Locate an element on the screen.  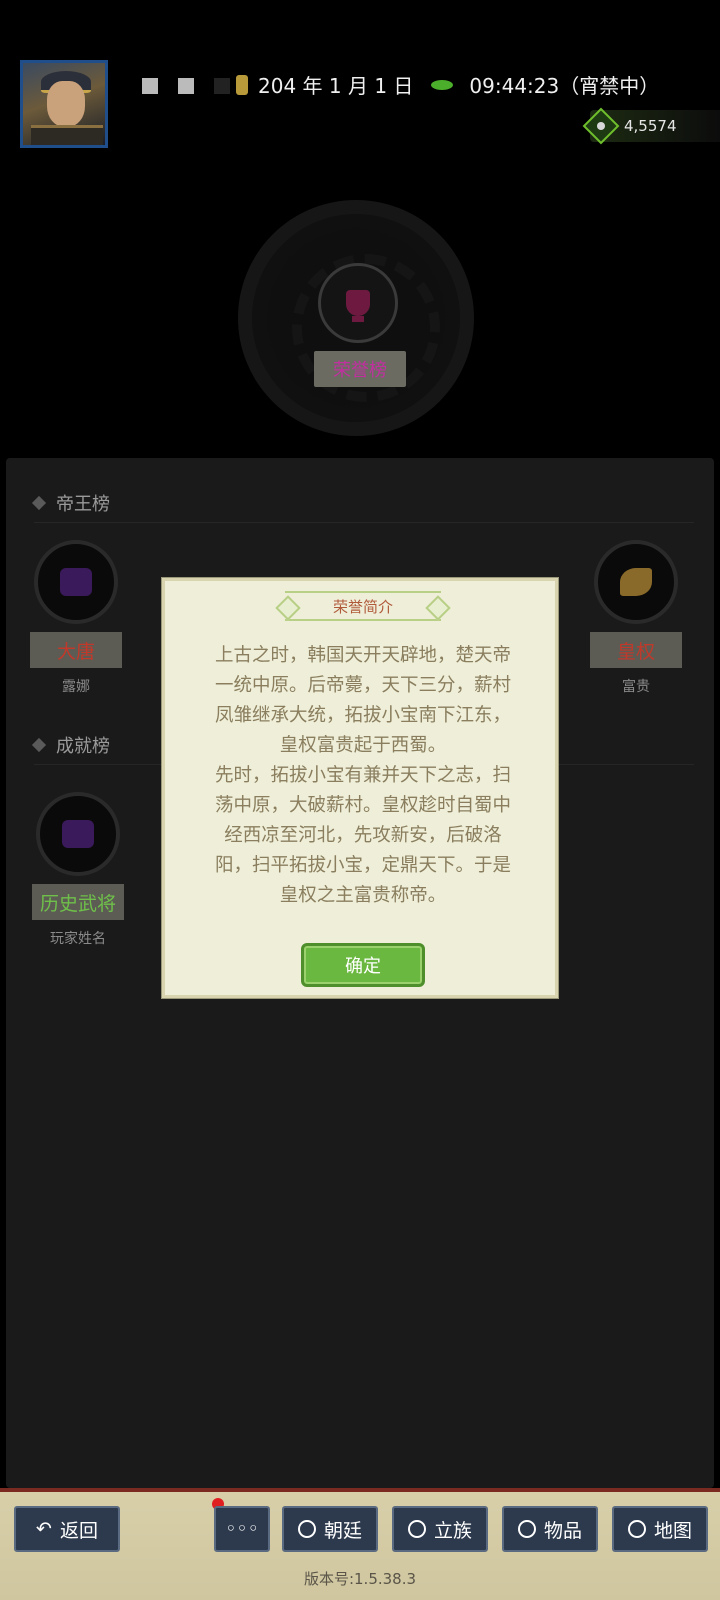
dialog-title: 荣誉简介 is located at coordinates (362, 606).